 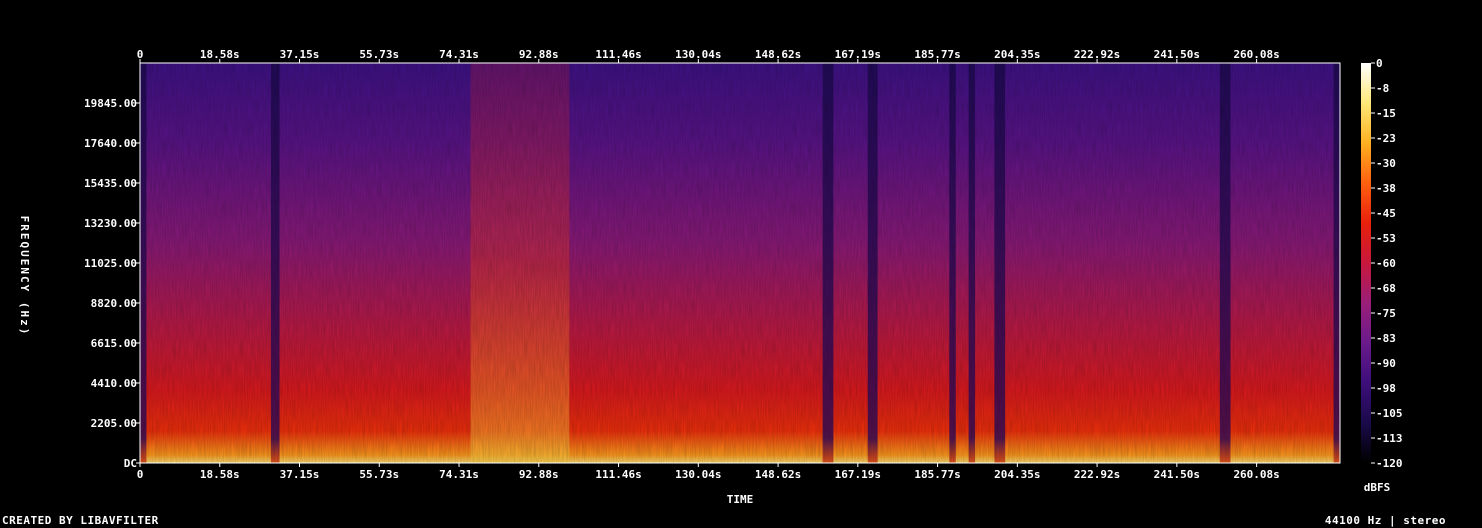 What do you see at coordinates (539, 54) in the screenshot?
I see `x-tick-label-top: 92.88s` at bounding box center [539, 54].